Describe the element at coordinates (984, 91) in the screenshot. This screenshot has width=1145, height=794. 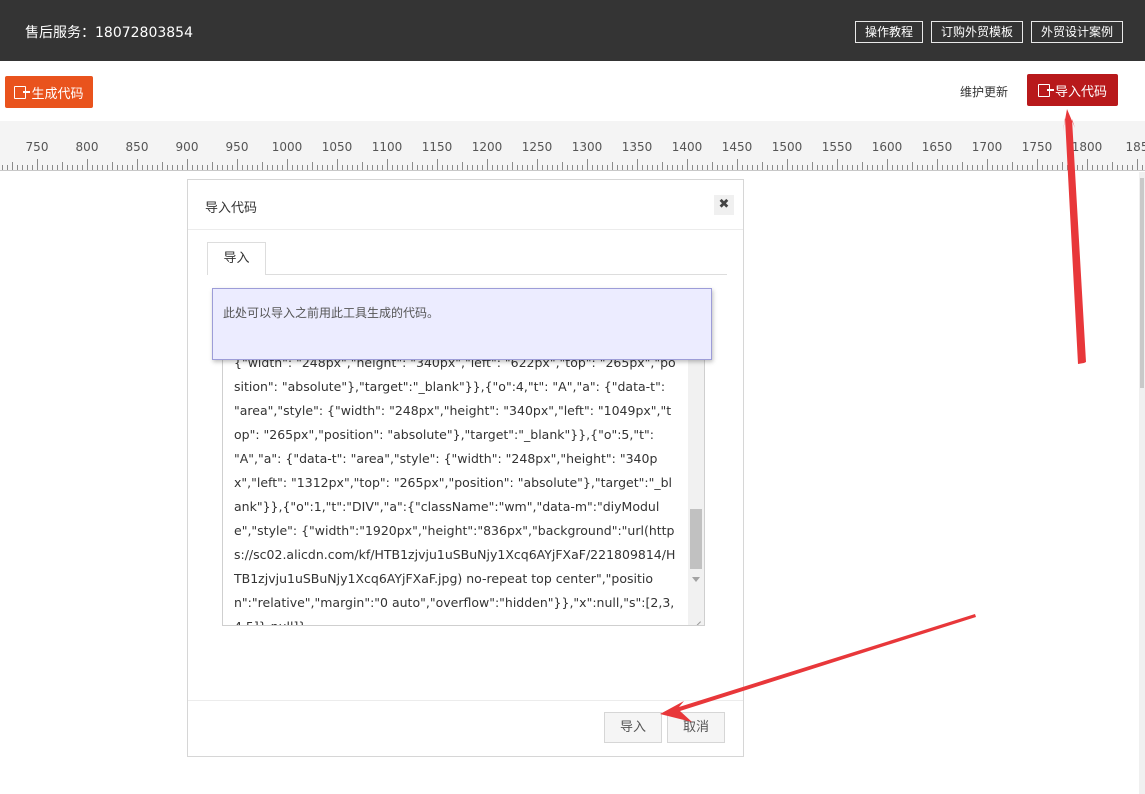
I see `maintenance-update-link: 维护更新` at that location.